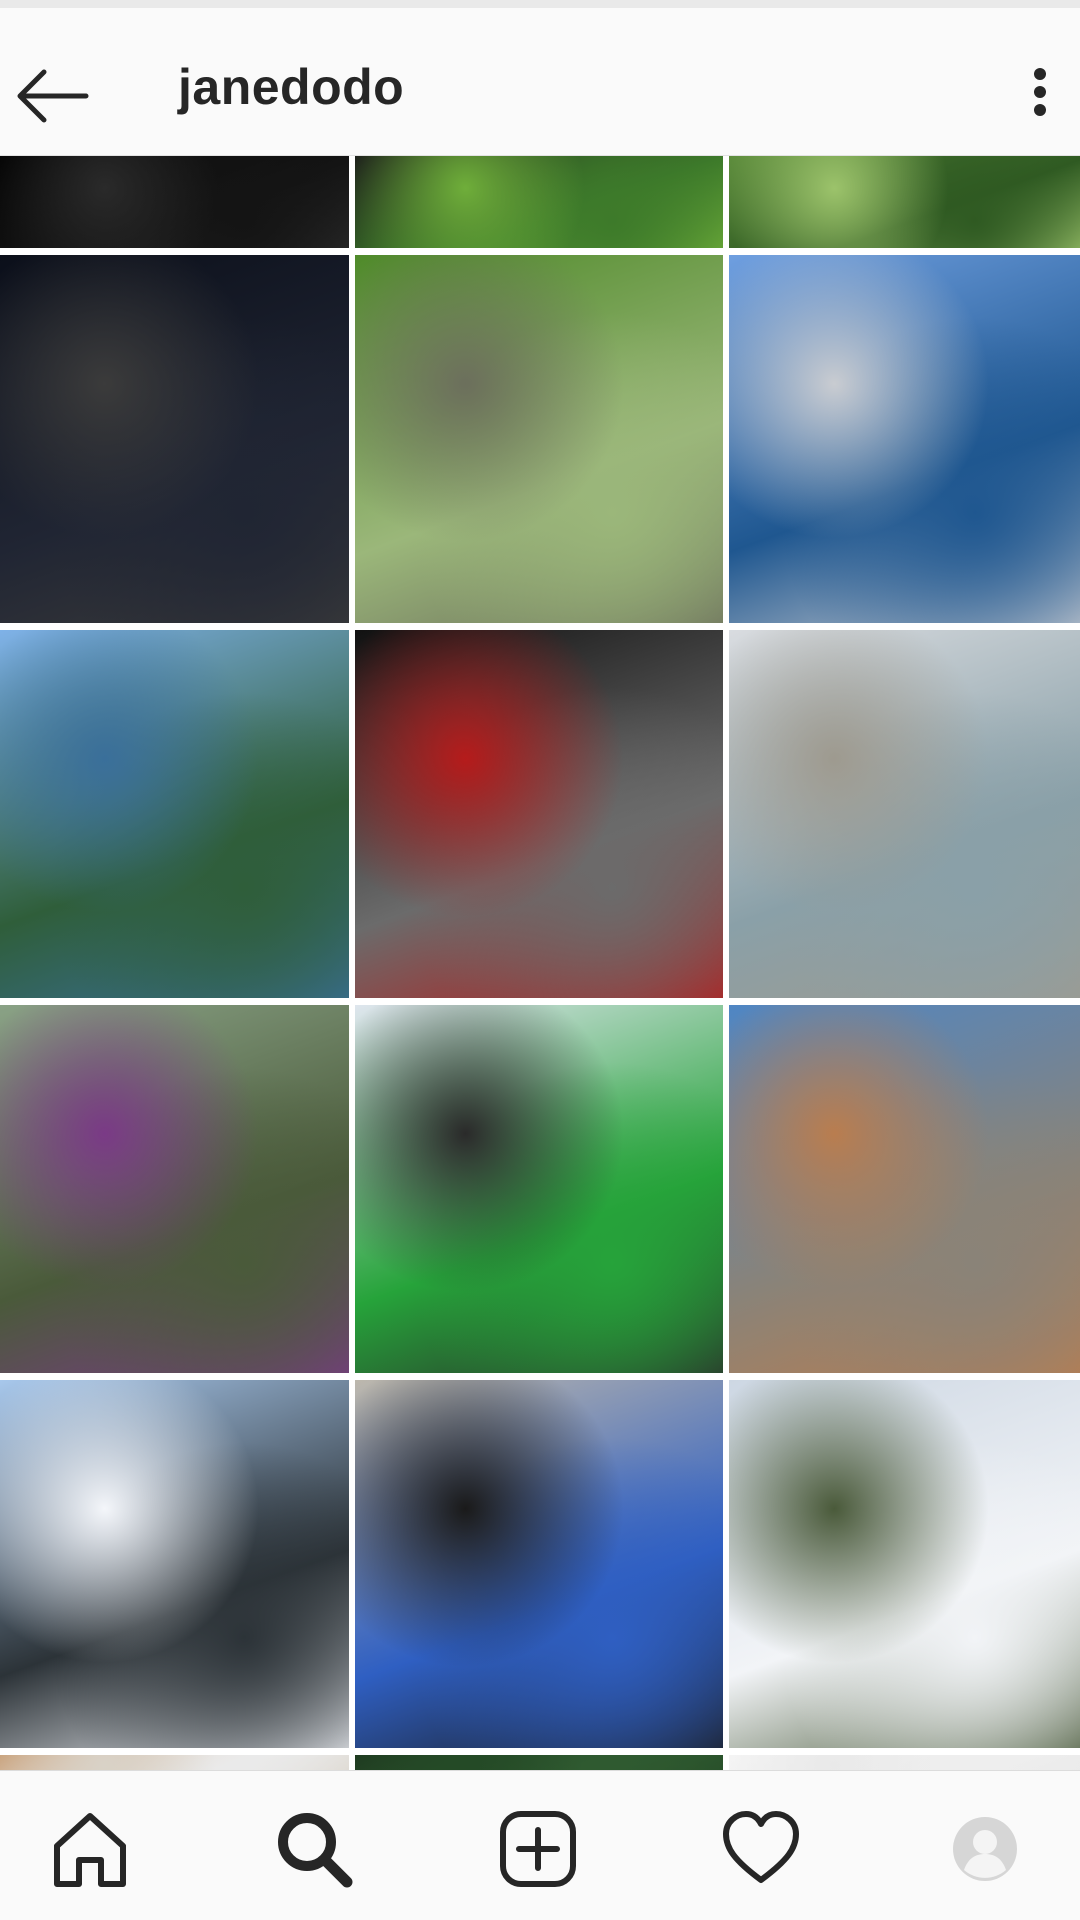  Describe the element at coordinates (904, 1564) in the screenshot. I see `post-snow-dog` at that location.